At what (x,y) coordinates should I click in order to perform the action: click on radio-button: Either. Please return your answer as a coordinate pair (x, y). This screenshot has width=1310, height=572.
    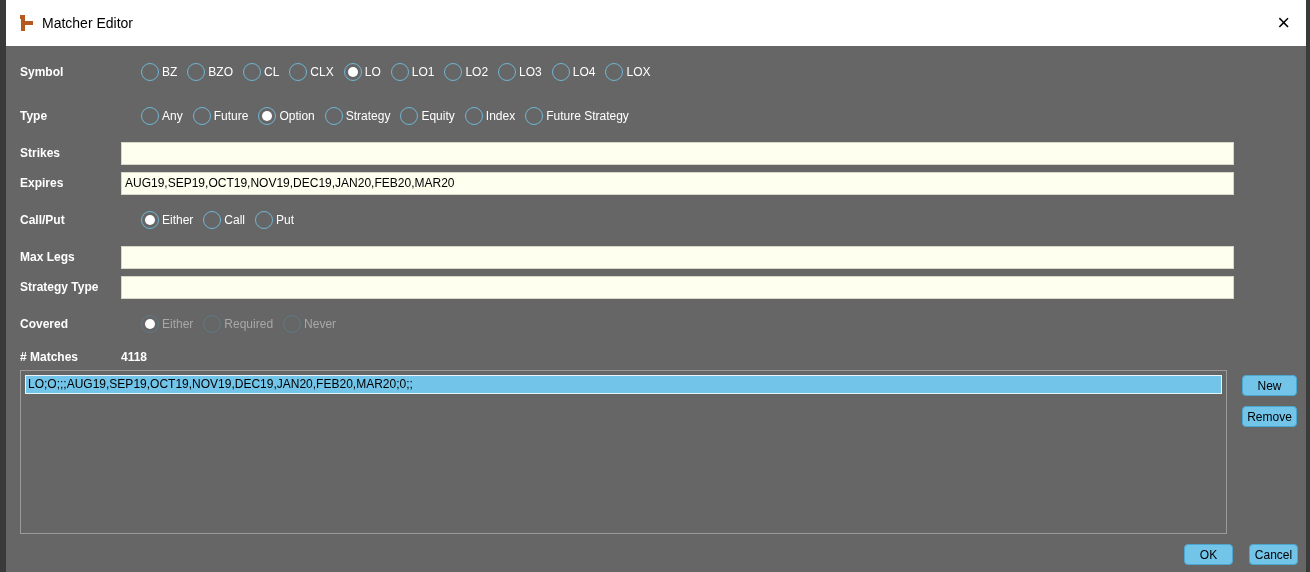
    Looking at the image, I should click on (167, 220).